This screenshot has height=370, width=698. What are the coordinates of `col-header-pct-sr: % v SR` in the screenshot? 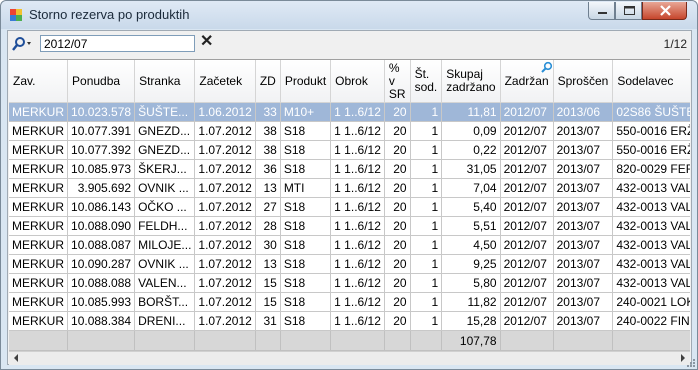 It's located at (397, 81).